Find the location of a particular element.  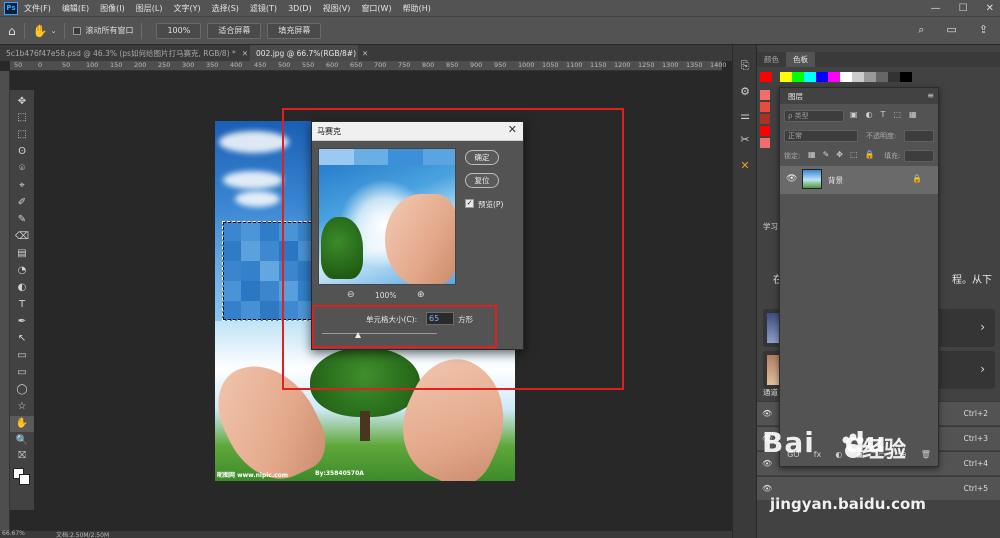

tab-color: 颜色 is located at coordinates (771, 59).